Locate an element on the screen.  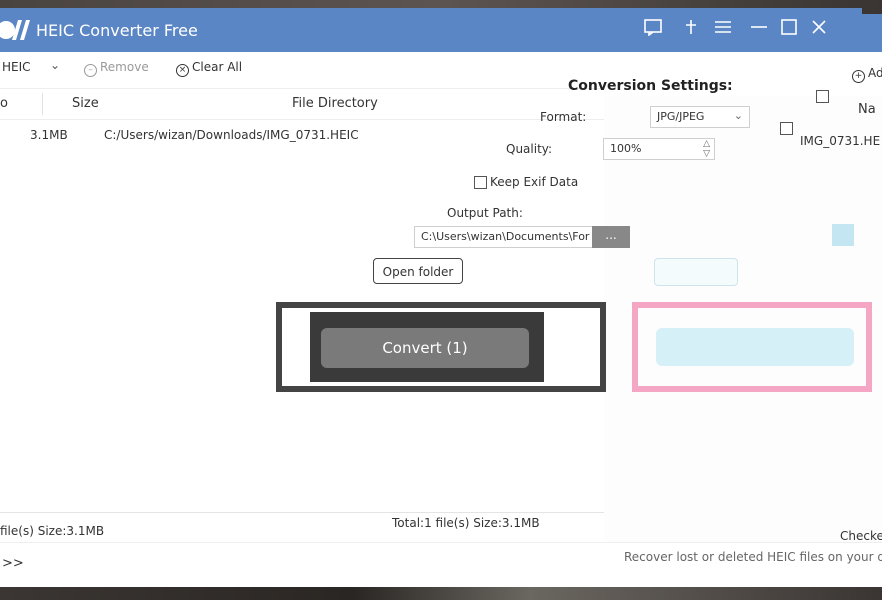
file-name-cell: IMG_0731.HE is located at coordinates (840, 141).